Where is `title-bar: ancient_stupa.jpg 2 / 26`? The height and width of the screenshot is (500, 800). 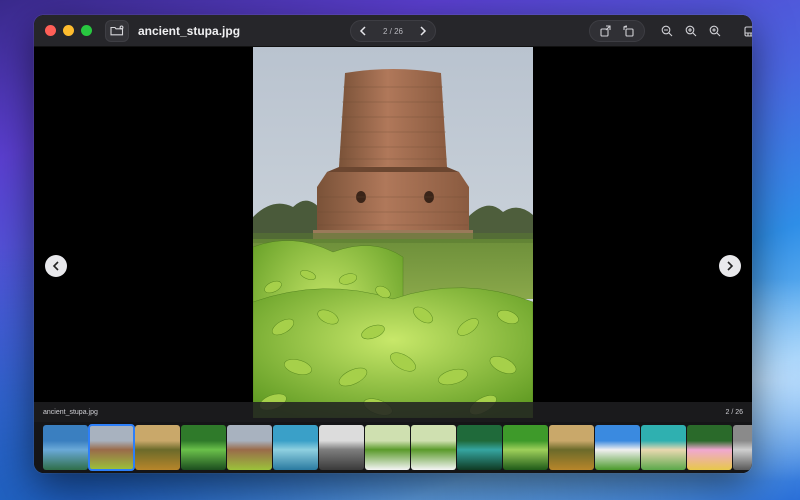 title-bar: ancient_stupa.jpg 2 / 26 is located at coordinates (393, 31).